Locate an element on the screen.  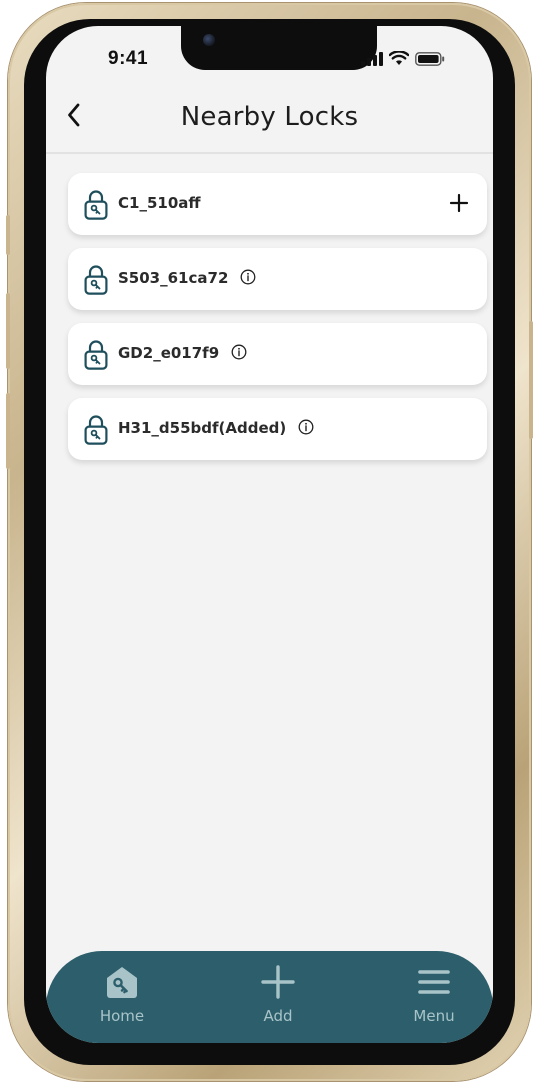
lock-item-h31: H31_d55bdf(Added) is located at coordinates (277, 429).